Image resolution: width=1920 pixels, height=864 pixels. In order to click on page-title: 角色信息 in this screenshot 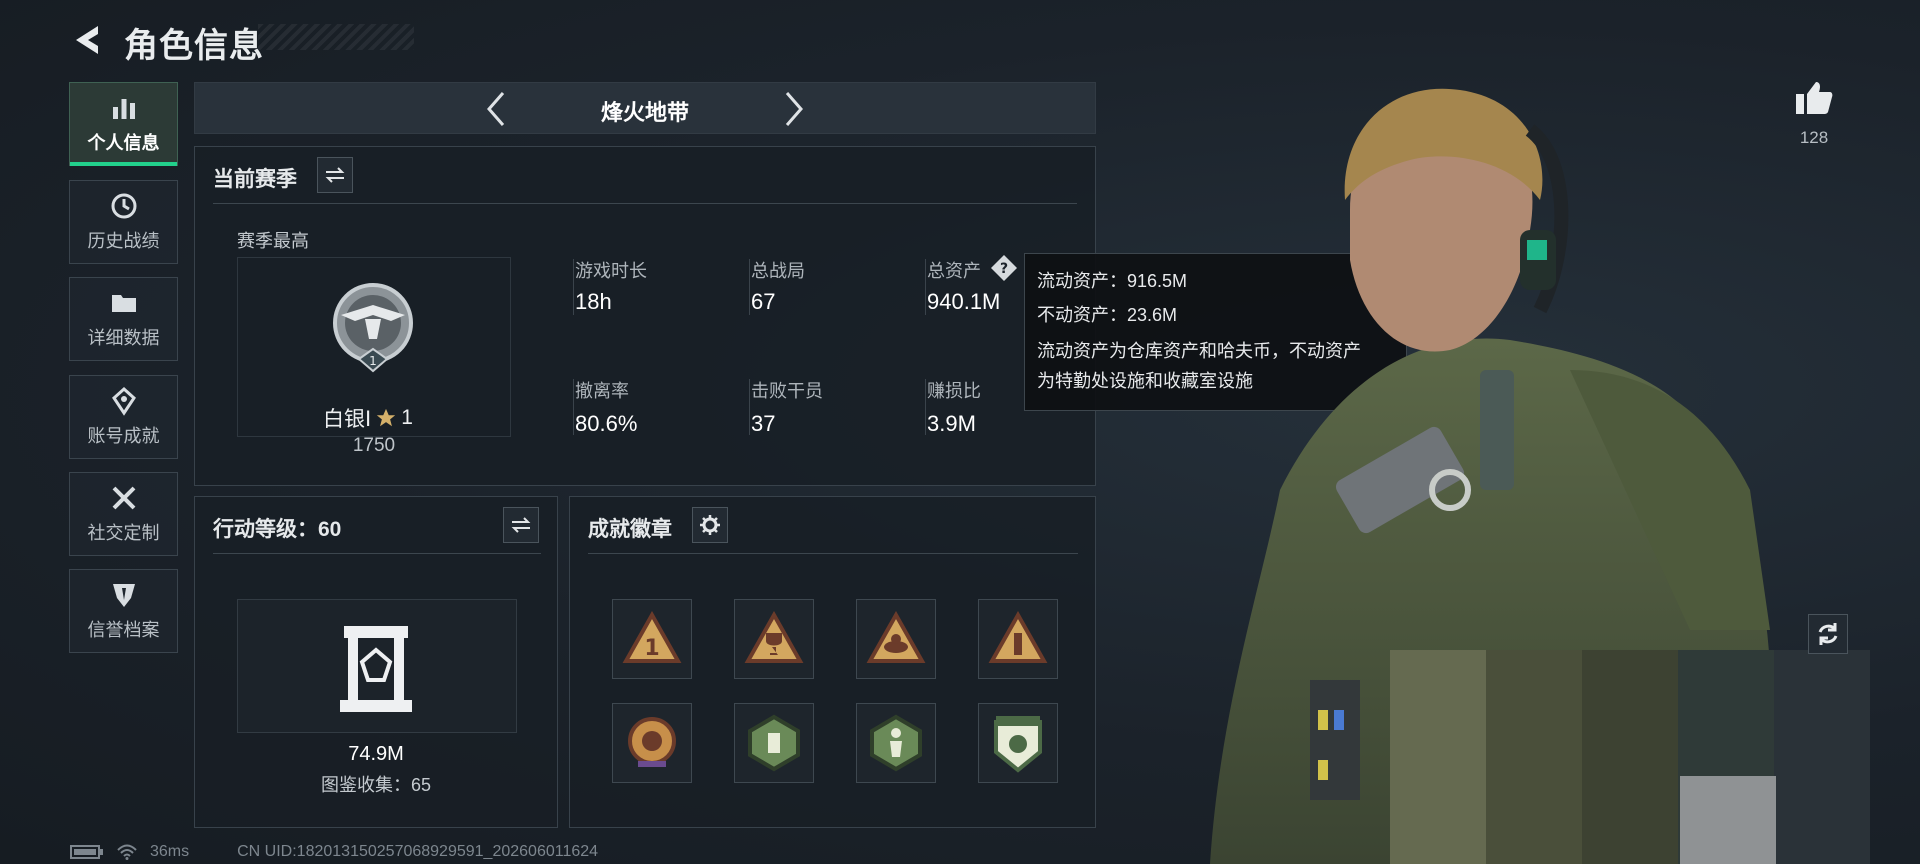, I will do `click(194, 46)`.